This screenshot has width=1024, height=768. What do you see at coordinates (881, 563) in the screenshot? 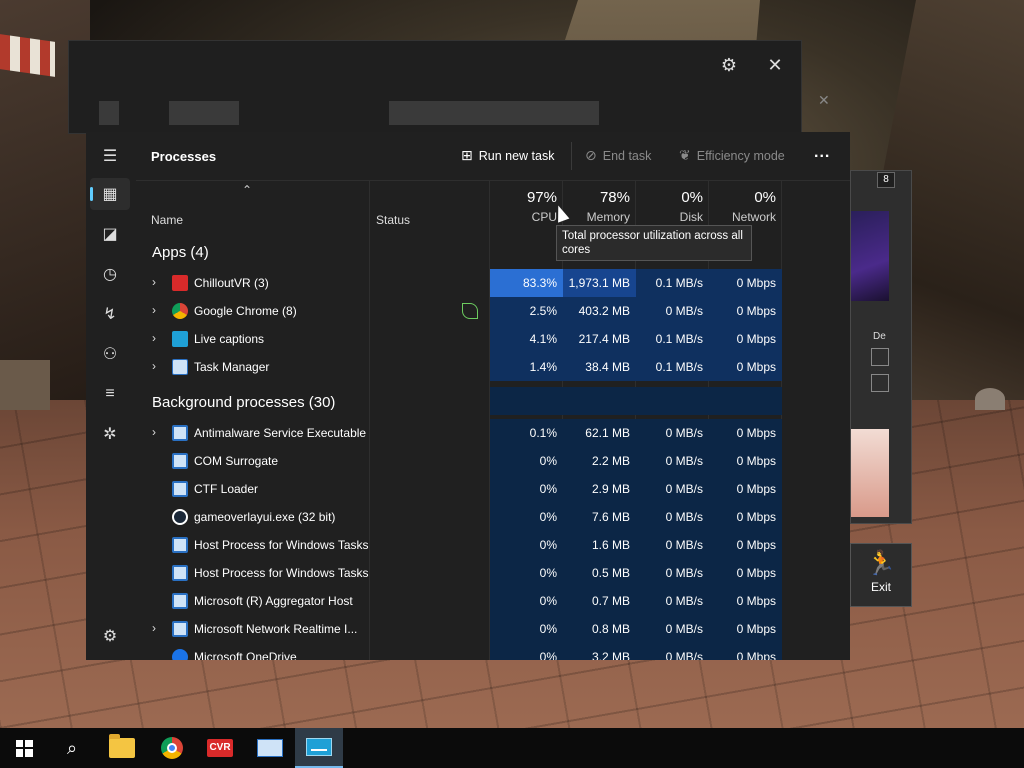
I see `exit-icon: 🏃` at bounding box center [881, 563].